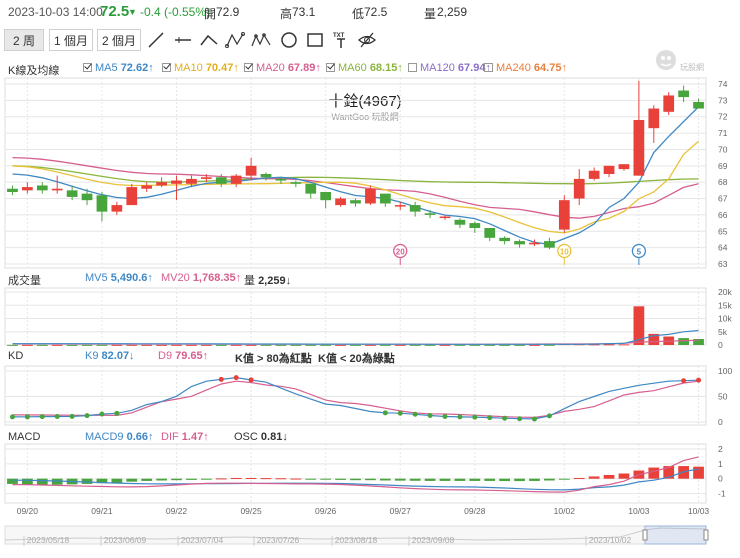  I want to click on dif-value: 1.47↑, so click(195, 437).